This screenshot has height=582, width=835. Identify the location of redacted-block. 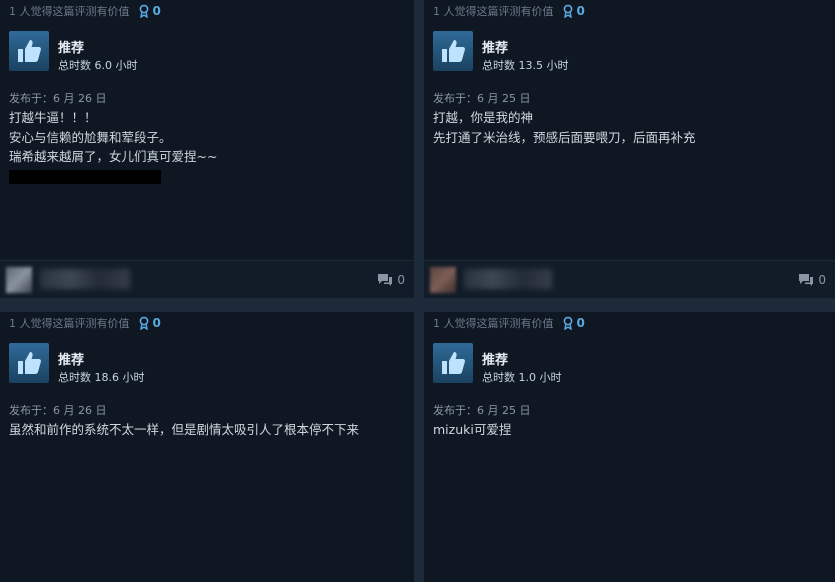
(85, 176).